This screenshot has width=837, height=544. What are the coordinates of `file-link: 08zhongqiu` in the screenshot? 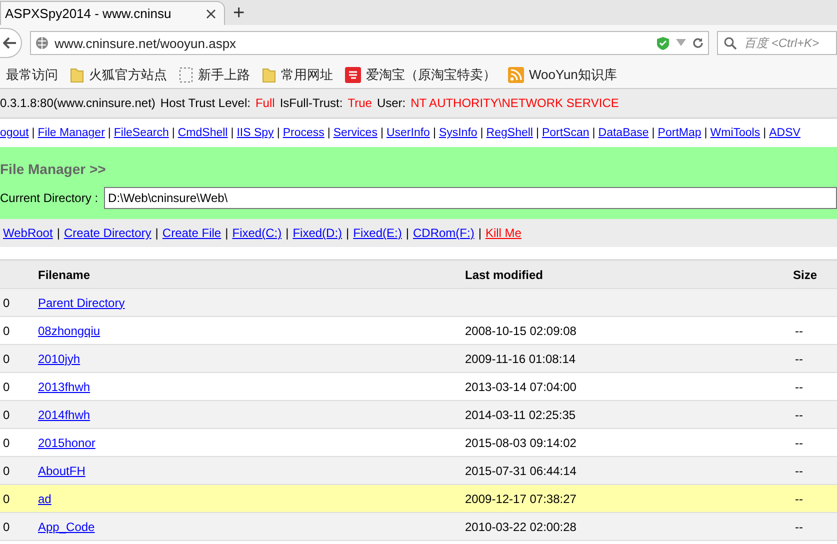 It's located at (69, 331).